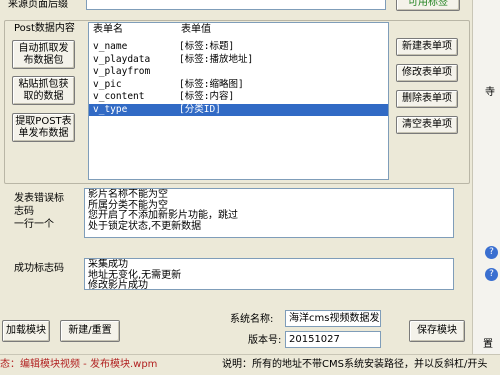  What do you see at coordinates (90, 331) in the screenshot?
I see `new-reset-button: 新建/重置` at bounding box center [90, 331].